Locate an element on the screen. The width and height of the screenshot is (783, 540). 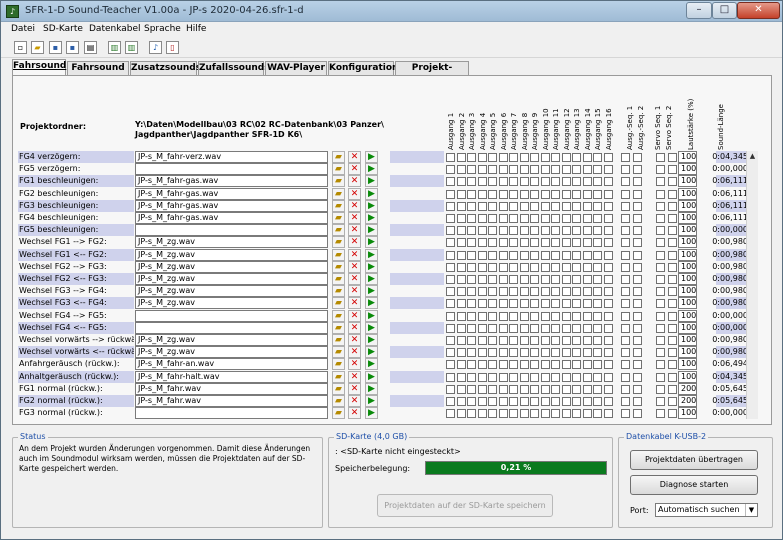
table-scrollbar: ▲ is located at coordinates (752, 285).